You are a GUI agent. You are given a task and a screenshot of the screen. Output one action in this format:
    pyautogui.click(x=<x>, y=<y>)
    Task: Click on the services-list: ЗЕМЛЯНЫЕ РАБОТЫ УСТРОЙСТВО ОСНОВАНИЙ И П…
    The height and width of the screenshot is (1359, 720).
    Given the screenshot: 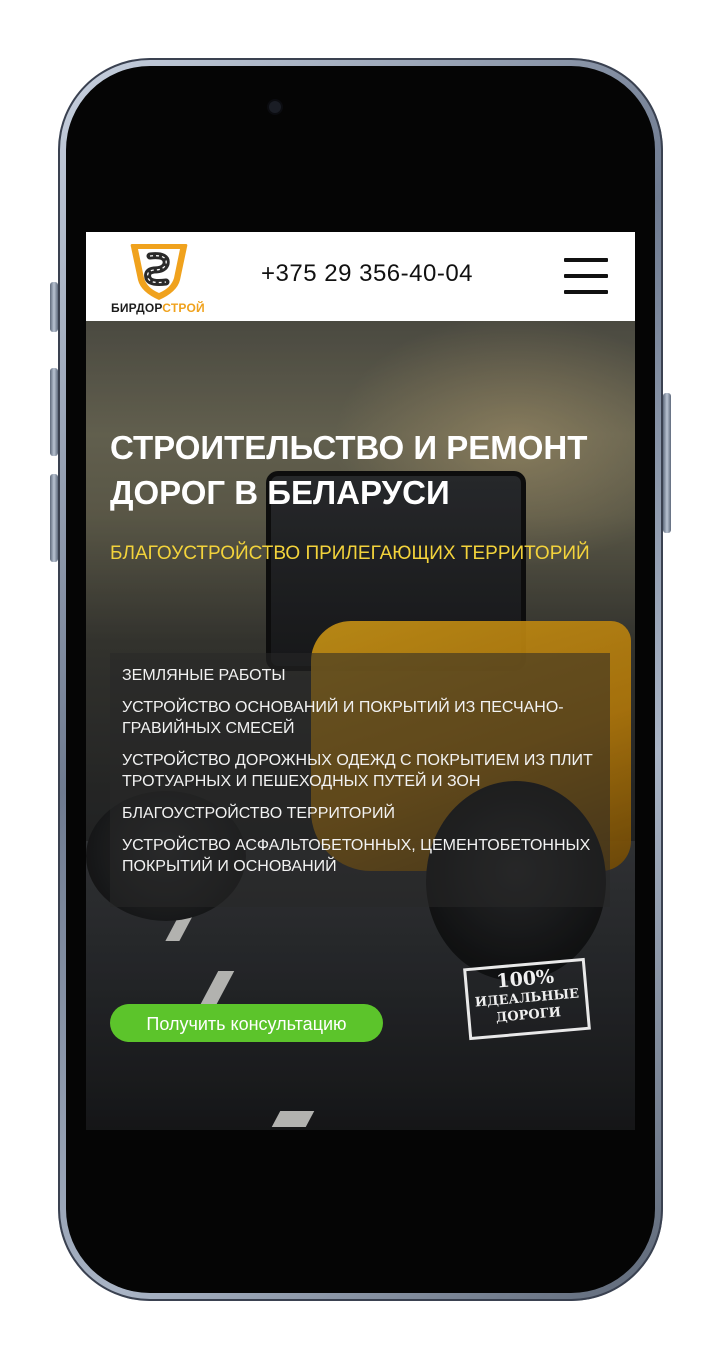 What is the action you would take?
    pyautogui.click(x=360, y=780)
    